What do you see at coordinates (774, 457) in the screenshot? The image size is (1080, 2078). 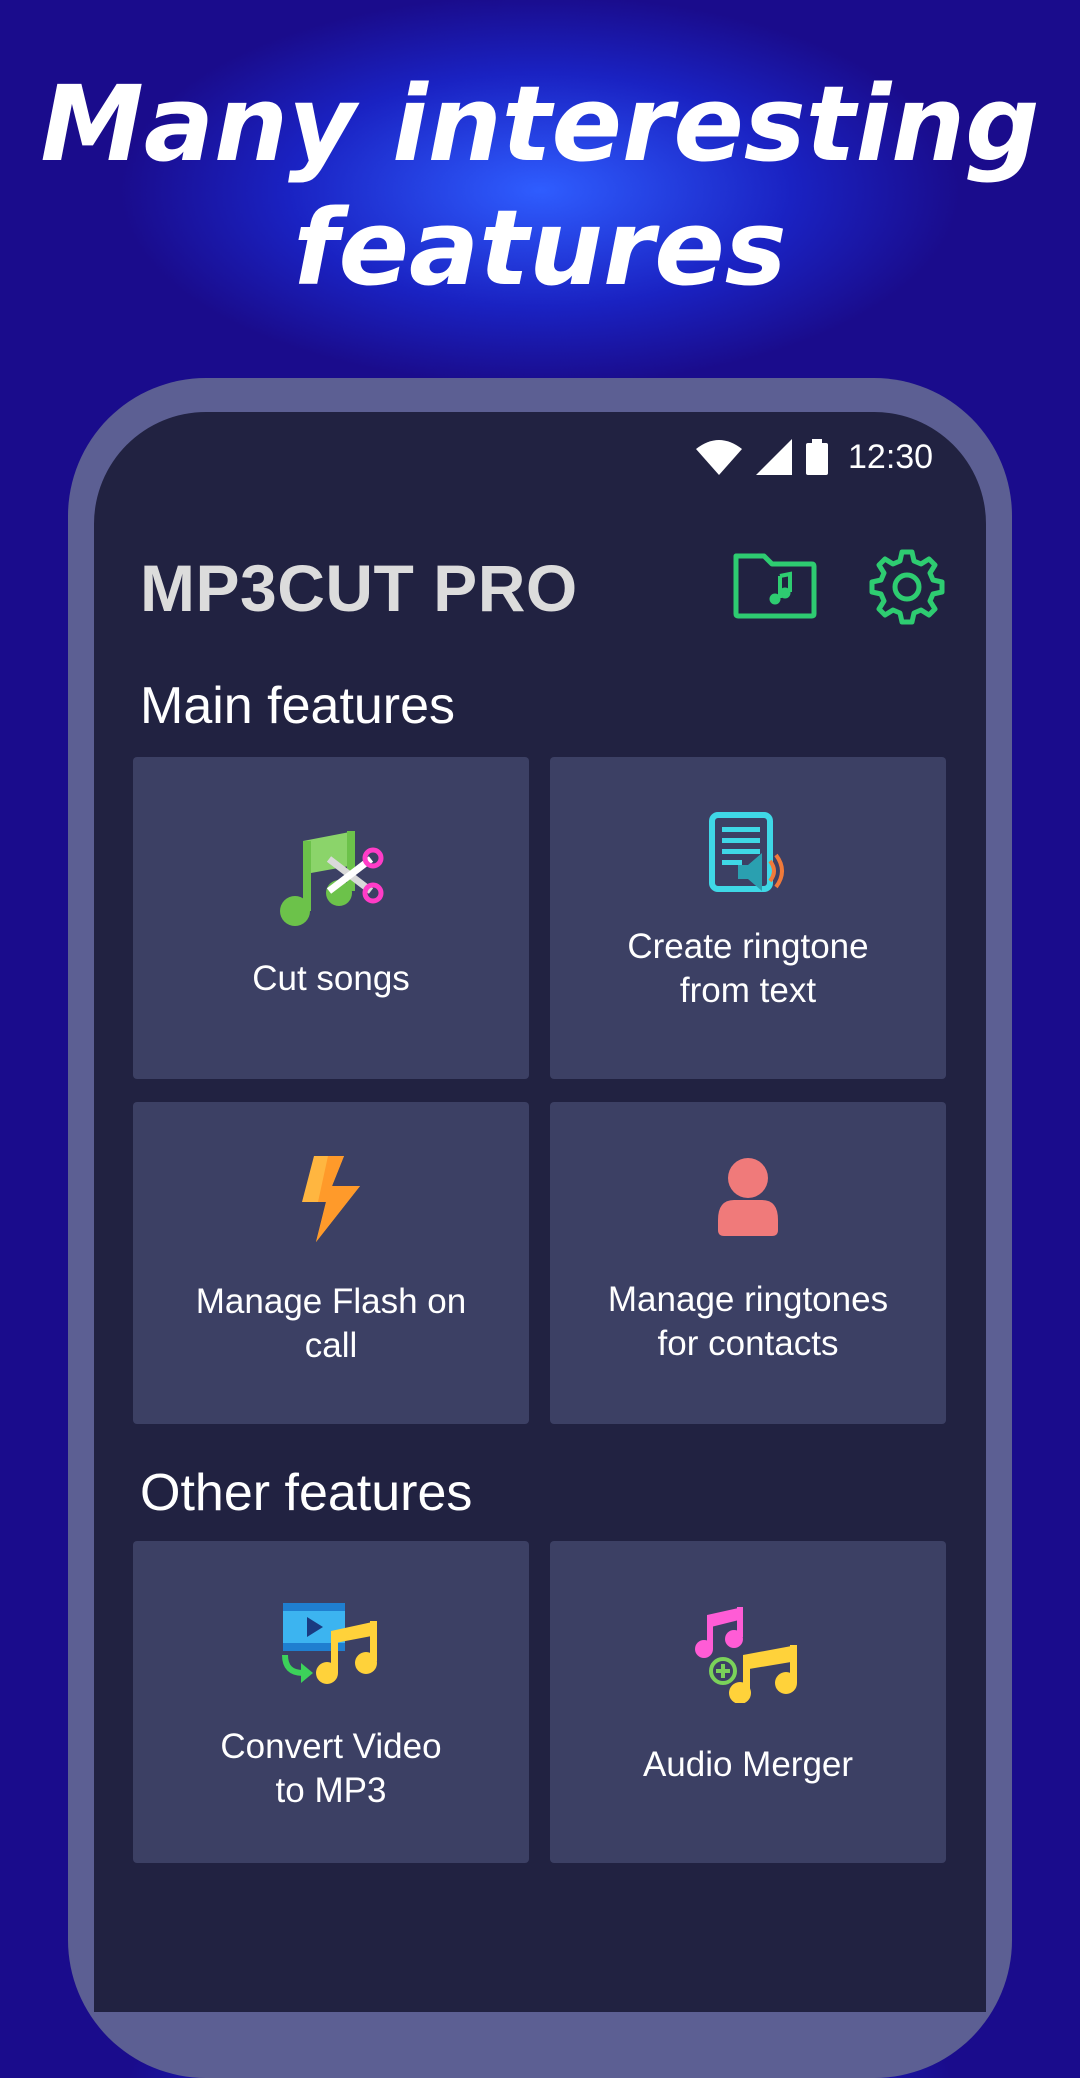 I see `signal-icon` at bounding box center [774, 457].